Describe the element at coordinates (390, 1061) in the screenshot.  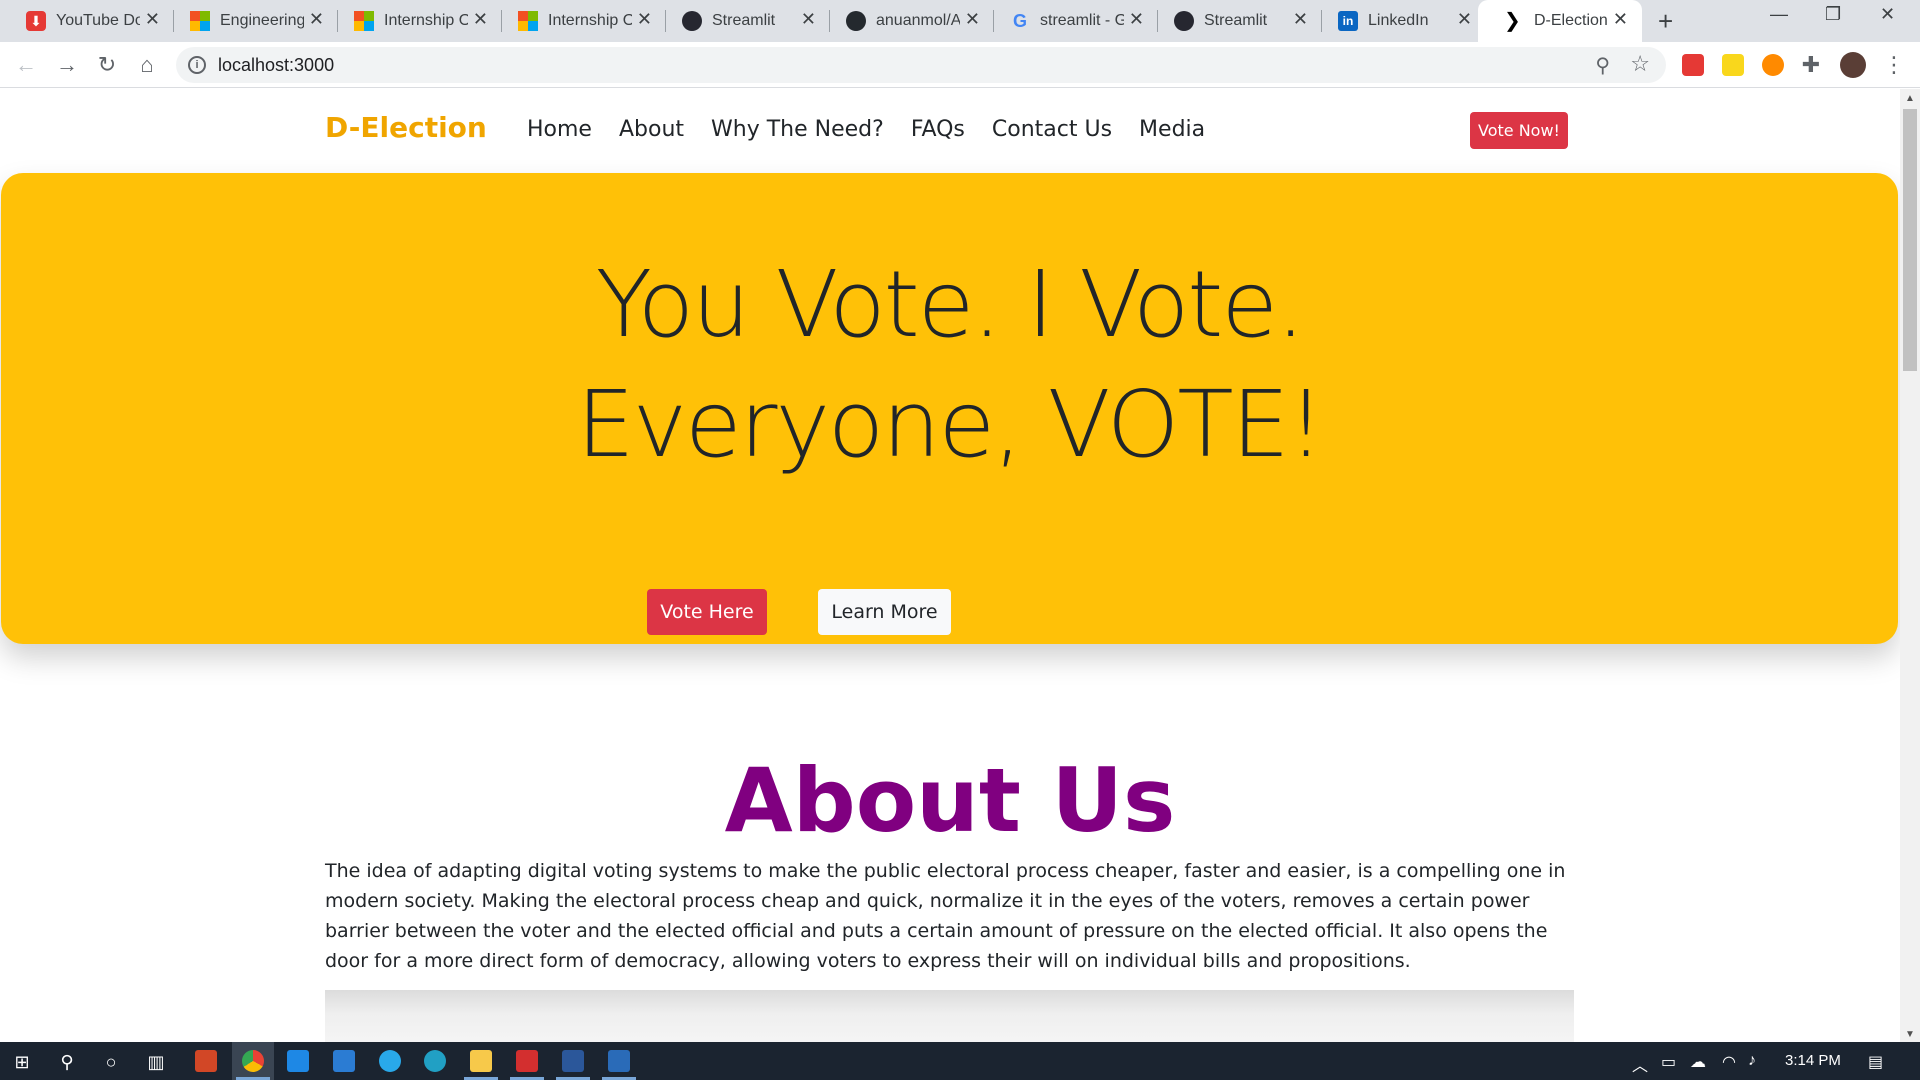
I see `telegram-icon` at that location.